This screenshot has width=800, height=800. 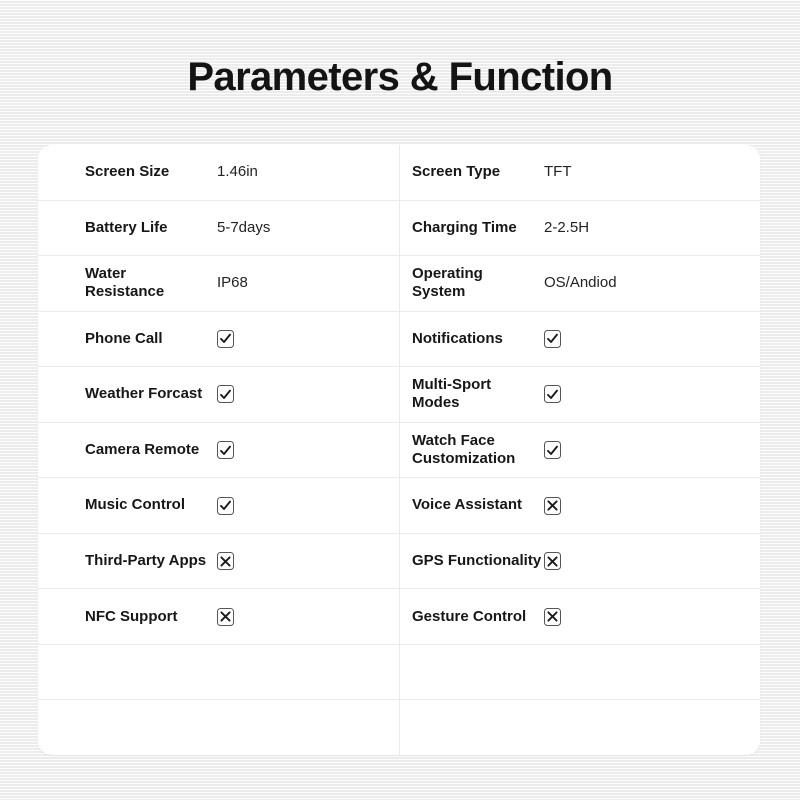 What do you see at coordinates (477, 560) in the screenshot?
I see `spec-label: GPS Functionality` at bounding box center [477, 560].